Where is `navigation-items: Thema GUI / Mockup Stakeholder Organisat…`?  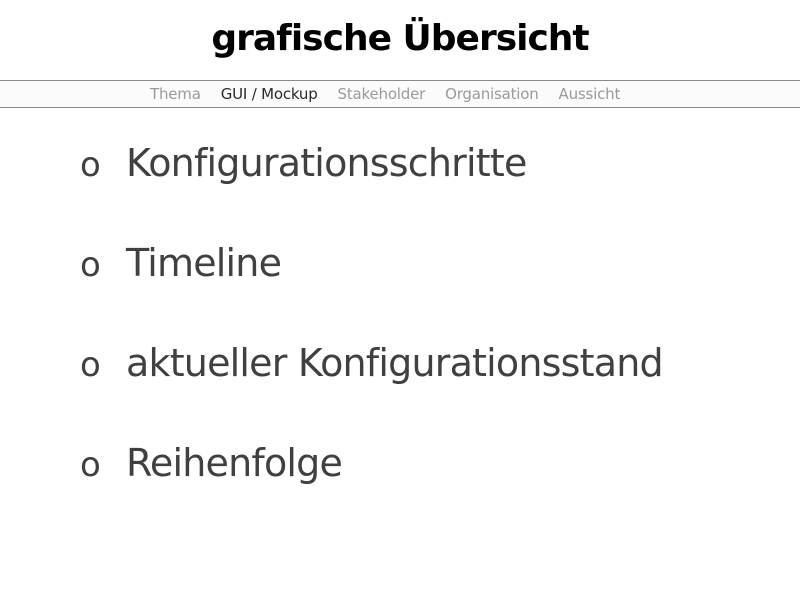
navigation-items: Thema GUI / Mockup Stakeholder Organisat… is located at coordinates (395, 94).